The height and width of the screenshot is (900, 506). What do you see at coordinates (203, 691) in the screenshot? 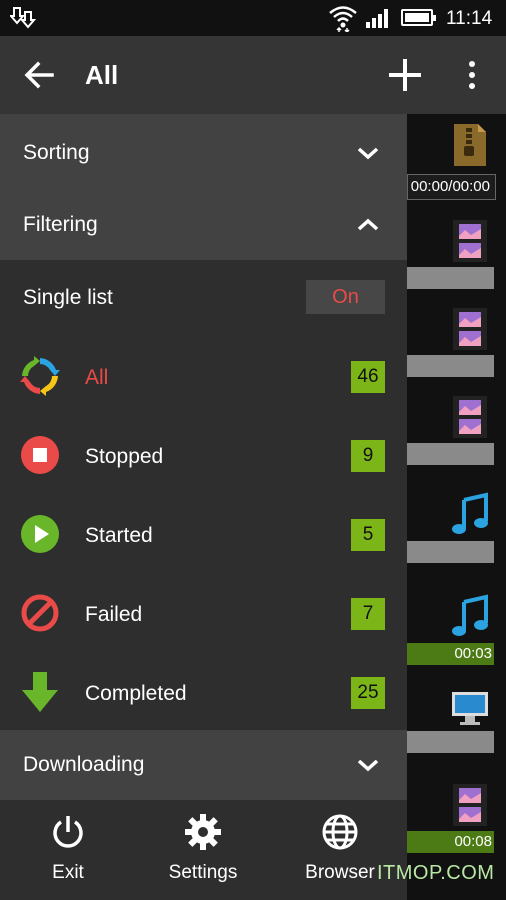
I see `filter-item-completed: Completed 25` at bounding box center [203, 691].